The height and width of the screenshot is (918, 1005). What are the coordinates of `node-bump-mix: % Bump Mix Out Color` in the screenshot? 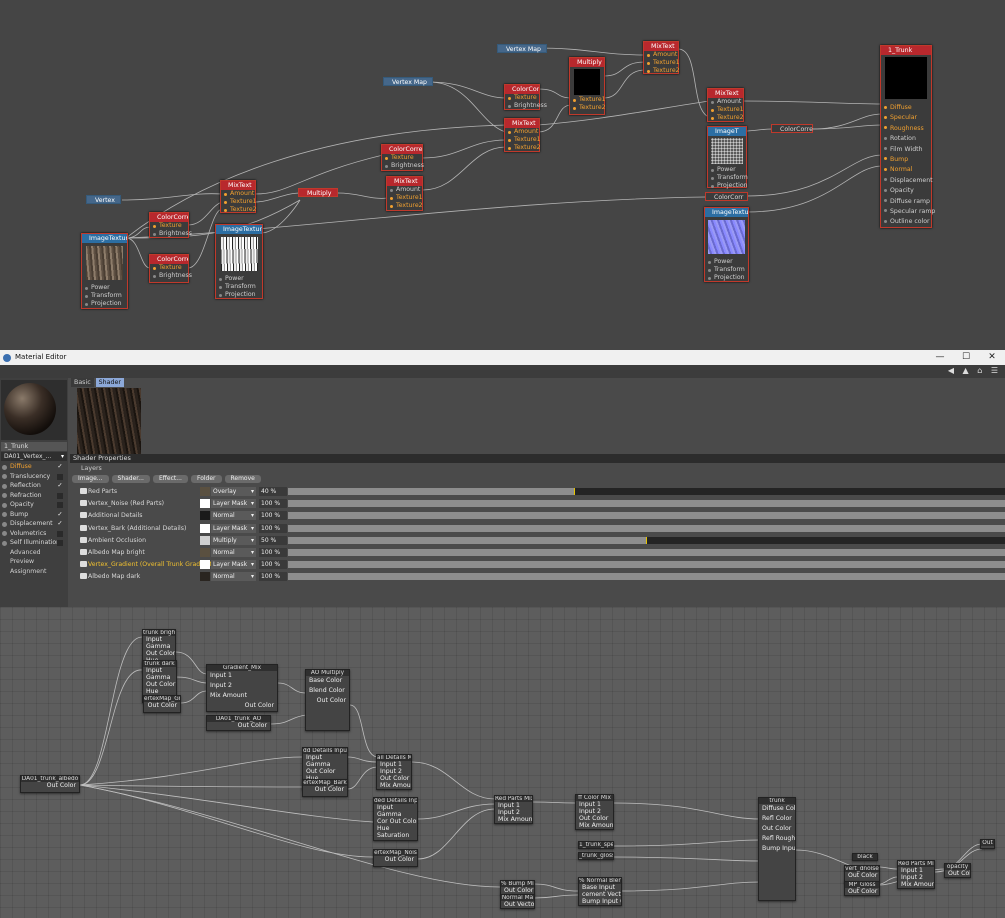 It's located at (517, 887).